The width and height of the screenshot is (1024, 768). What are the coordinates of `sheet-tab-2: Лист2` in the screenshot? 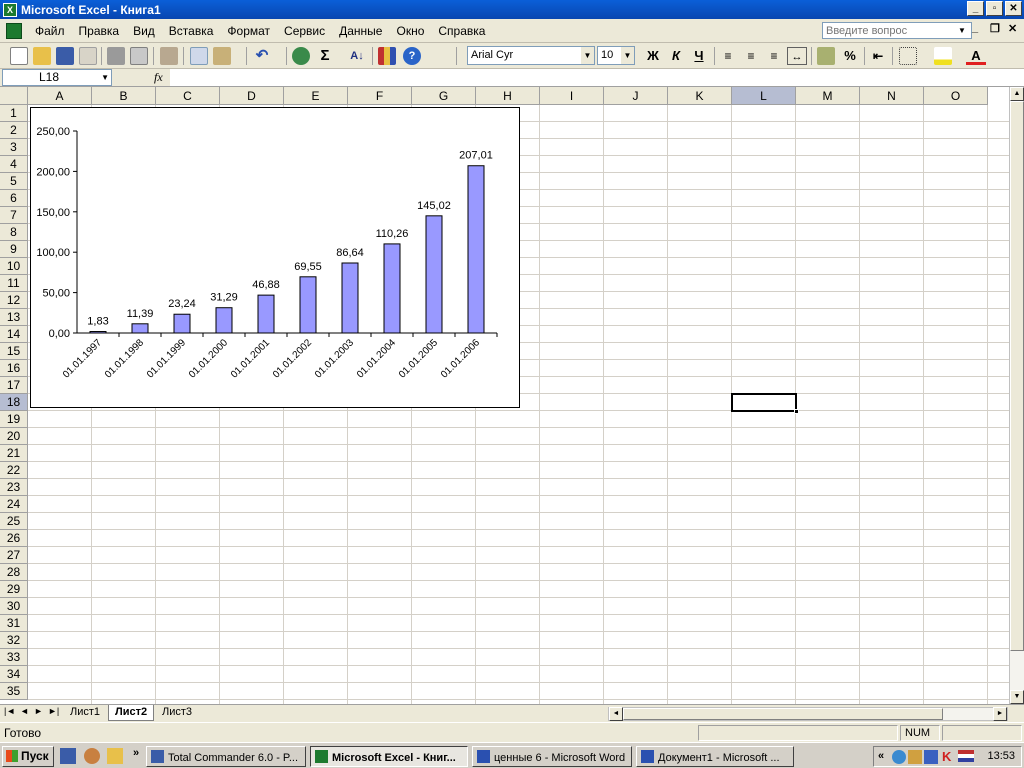 It's located at (131, 713).